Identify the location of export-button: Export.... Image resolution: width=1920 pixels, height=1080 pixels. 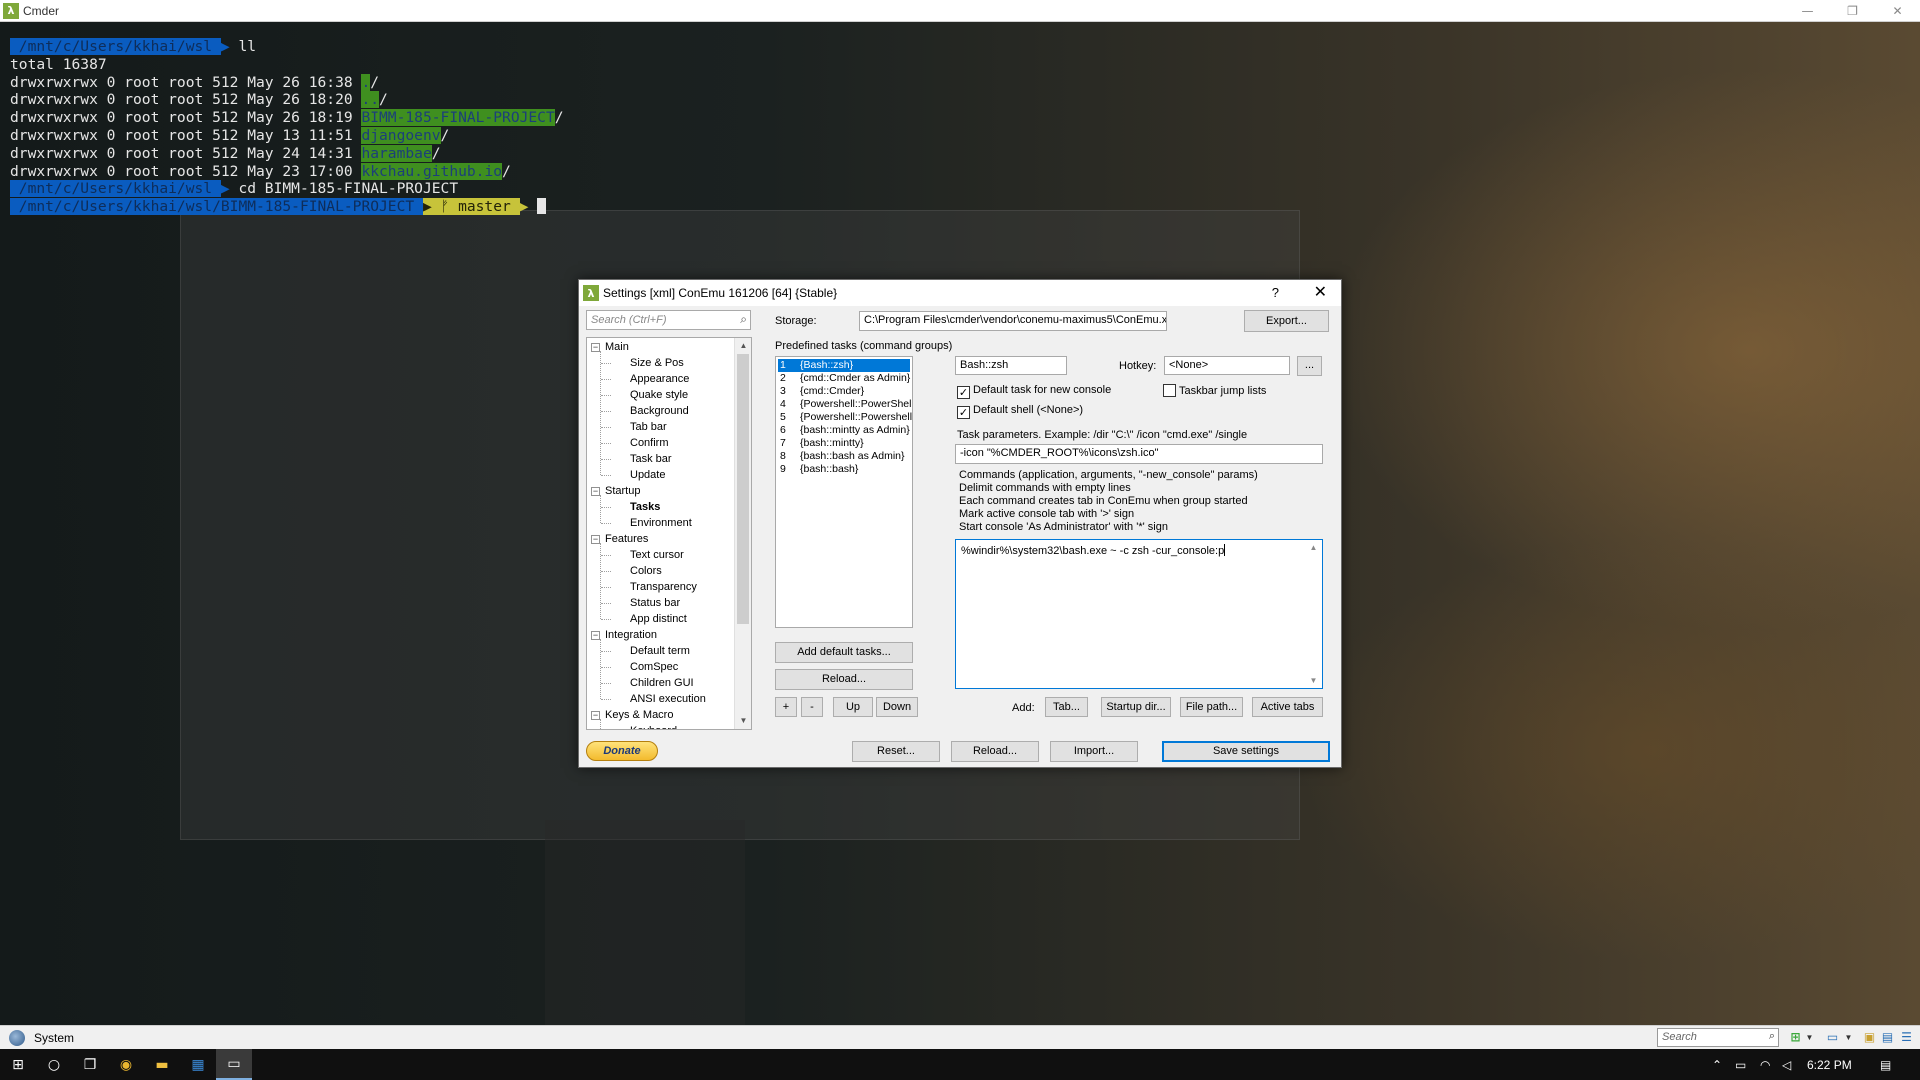
(1286, 321).